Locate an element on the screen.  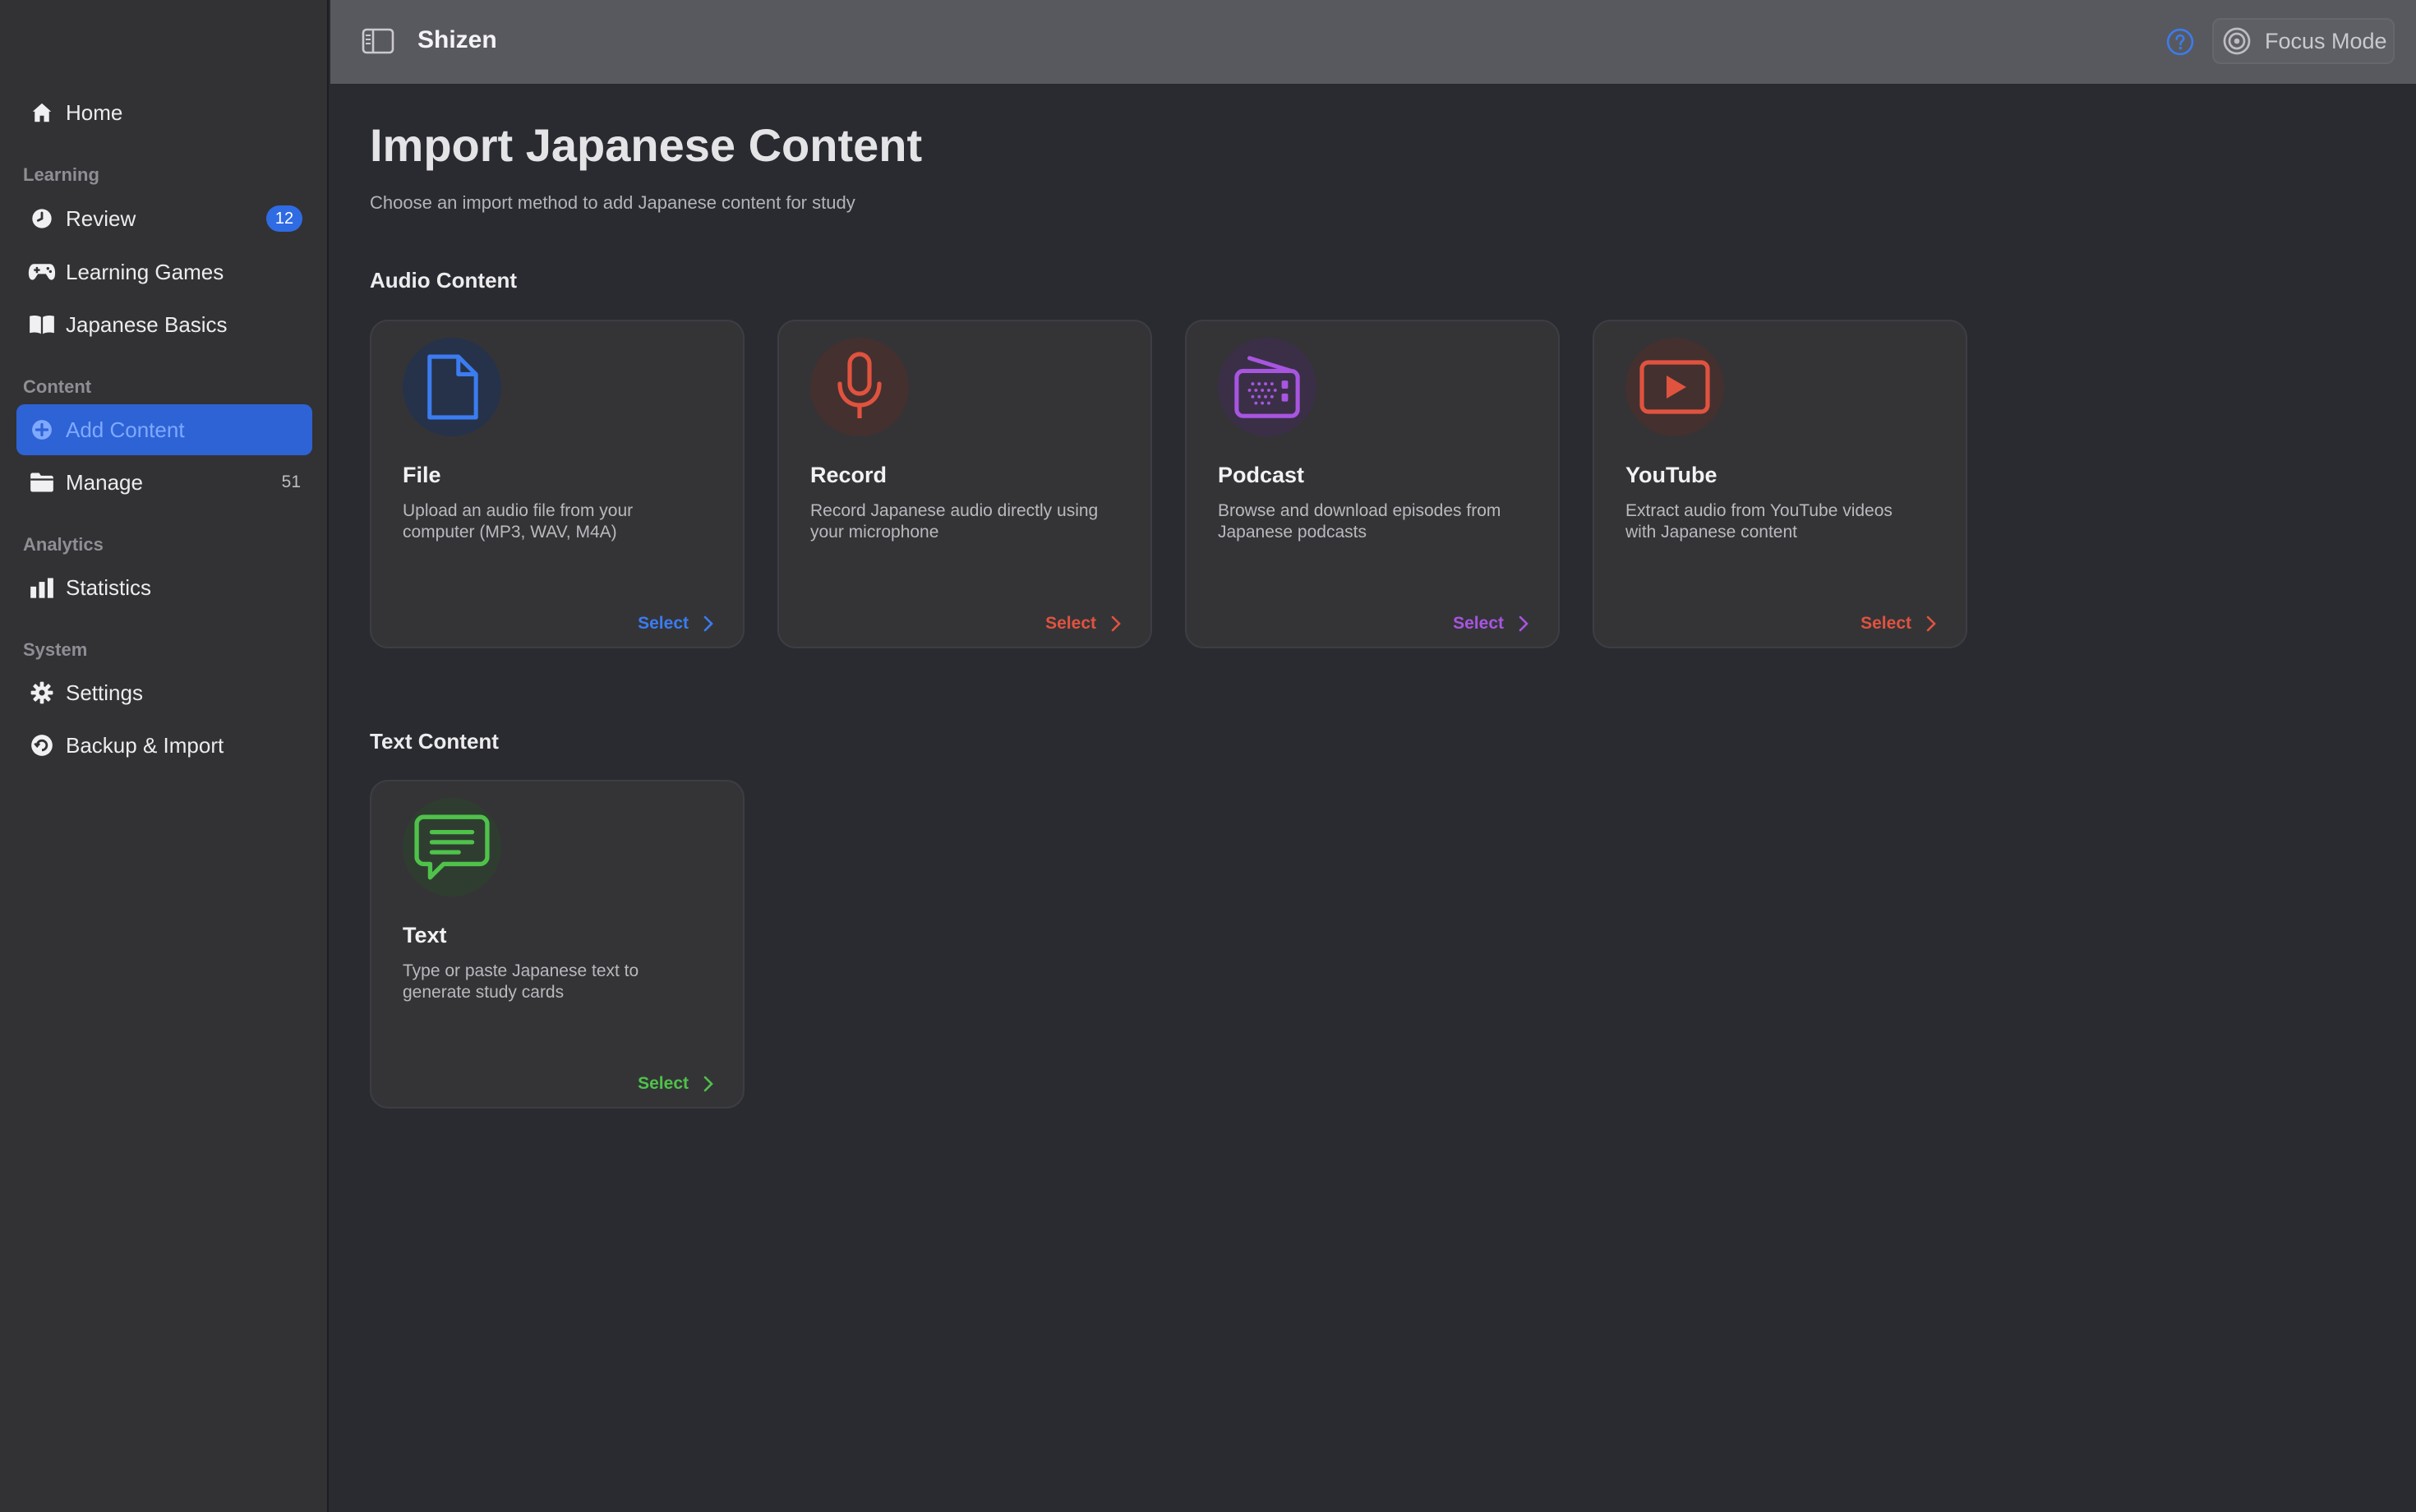
sidebar-item-label: Backup & Import is located at coordinates (145, 745).